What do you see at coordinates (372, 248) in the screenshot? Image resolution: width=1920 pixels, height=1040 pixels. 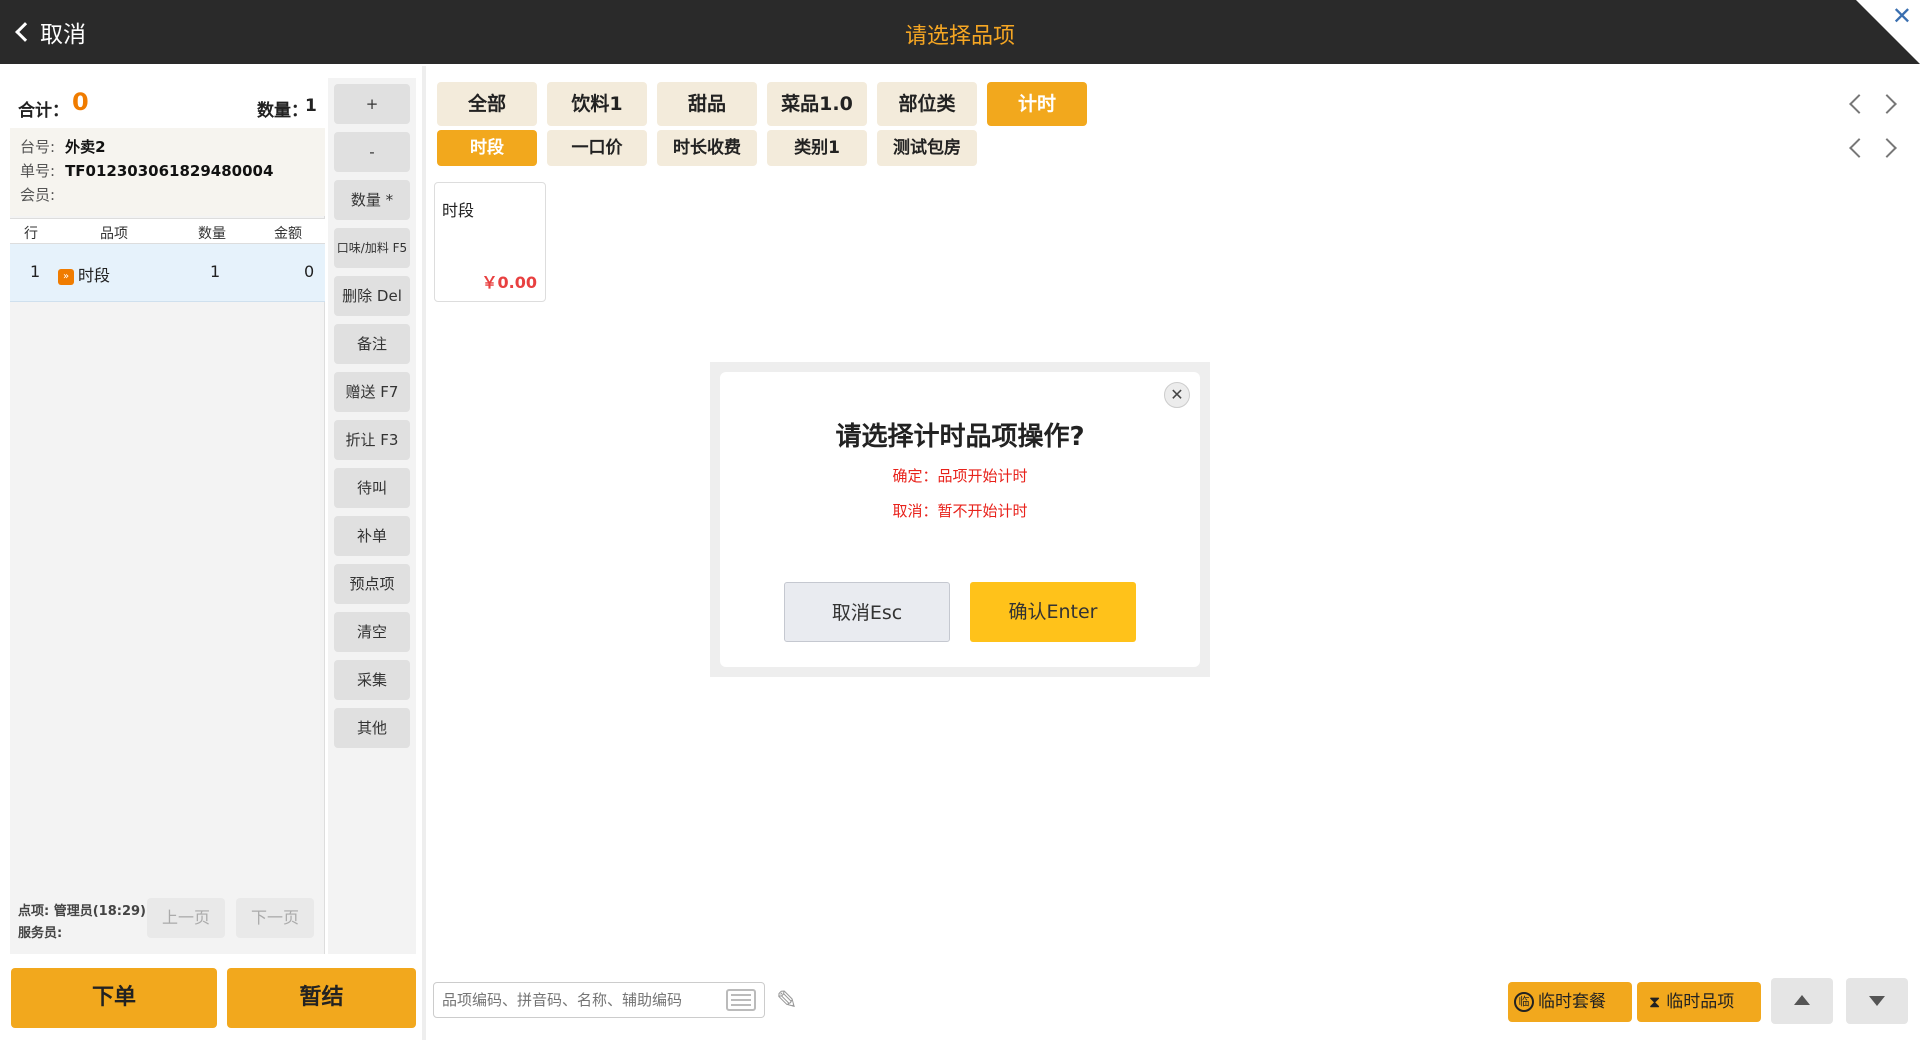 I see `flavor-button: 口味/加料 F5` at bounding box center [372, 248].